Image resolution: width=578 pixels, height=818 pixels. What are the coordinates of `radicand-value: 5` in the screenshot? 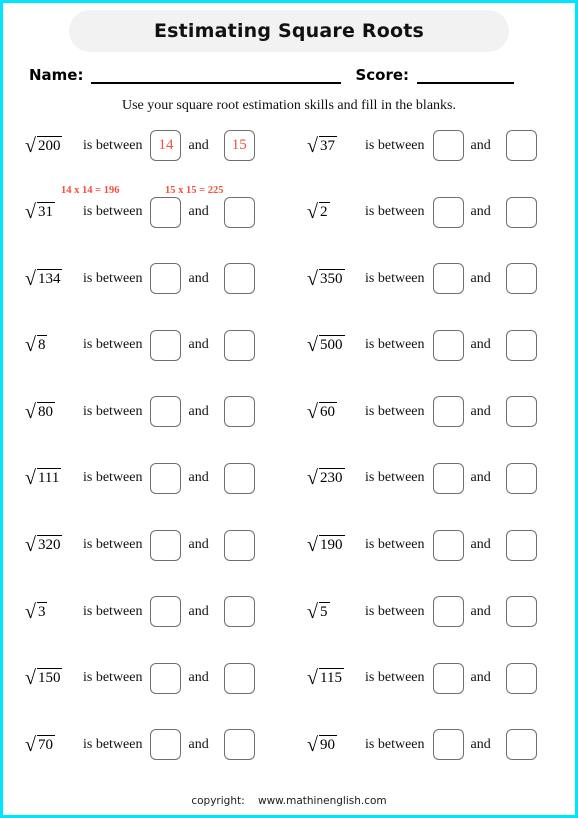 It's located at (324, 610).